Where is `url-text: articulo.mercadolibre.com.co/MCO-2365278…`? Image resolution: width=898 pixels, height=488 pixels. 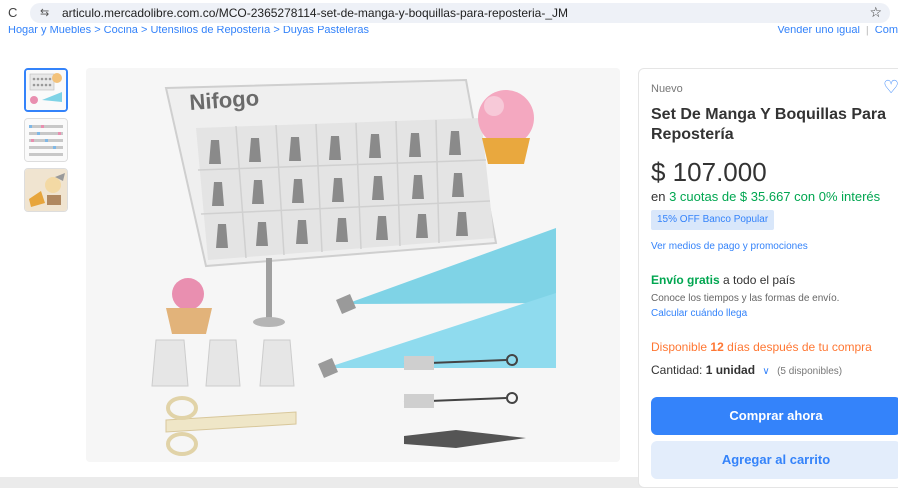 url-text: articulo.mercadolibre.com.co/MCO-2365278… is located at coordinates (315, 13).